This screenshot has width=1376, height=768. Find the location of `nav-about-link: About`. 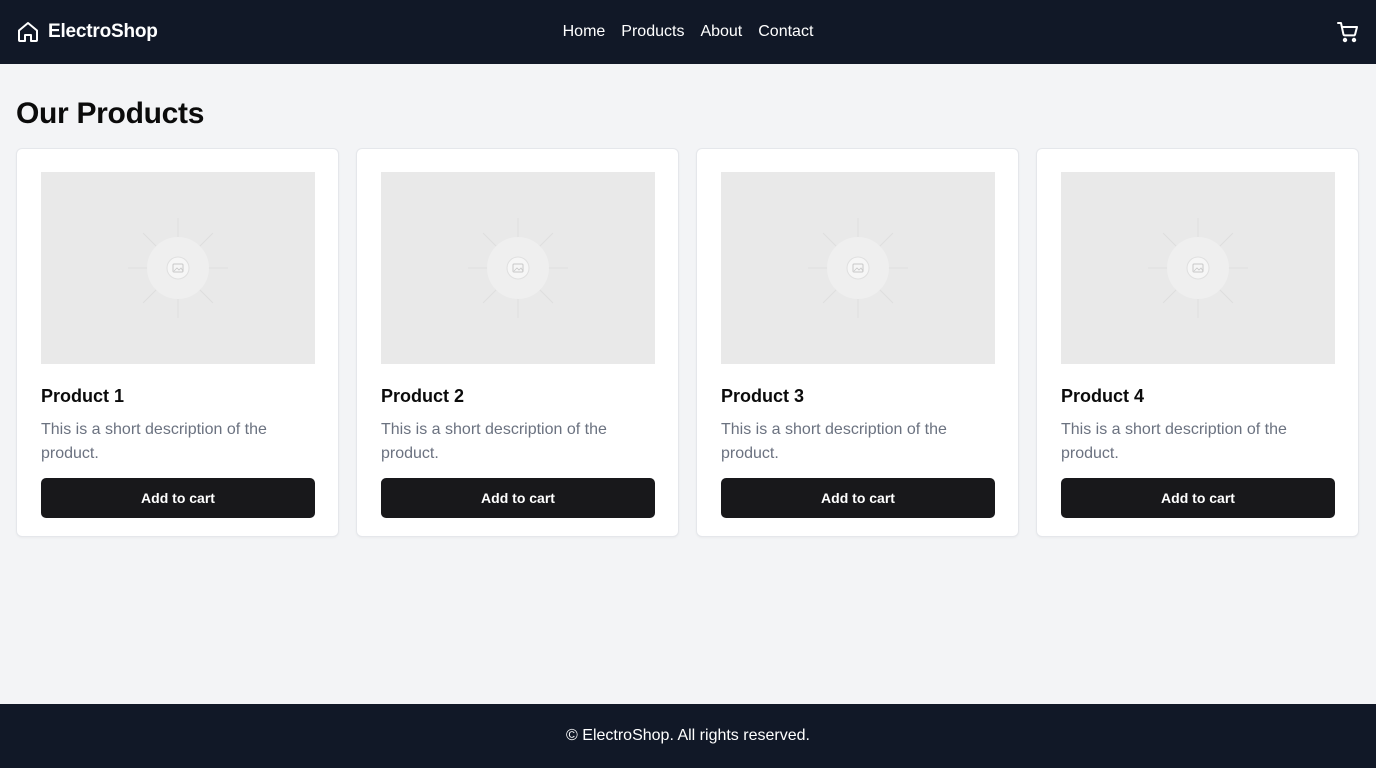

nav-about-link: About is located at coordinates (721, 32).